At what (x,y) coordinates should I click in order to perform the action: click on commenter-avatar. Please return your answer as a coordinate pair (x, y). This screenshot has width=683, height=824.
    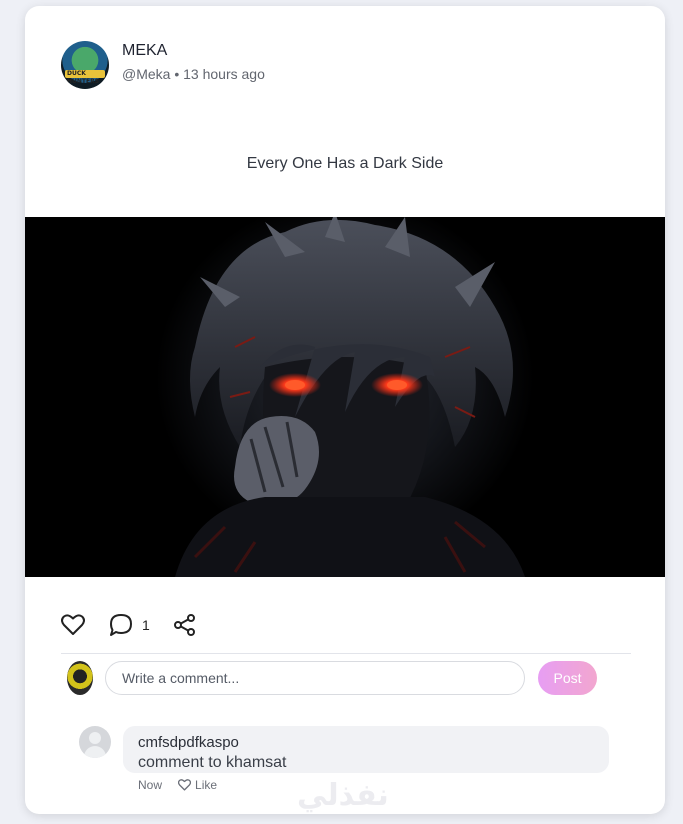
    Looking at the image, I should click on (95, 742).